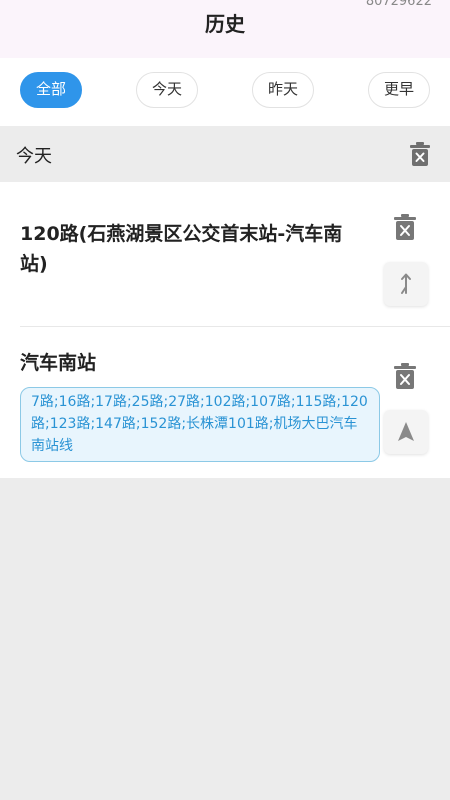  I want to click on filter-bar: 全部 今天 昨天 更早, so click(225, 92).